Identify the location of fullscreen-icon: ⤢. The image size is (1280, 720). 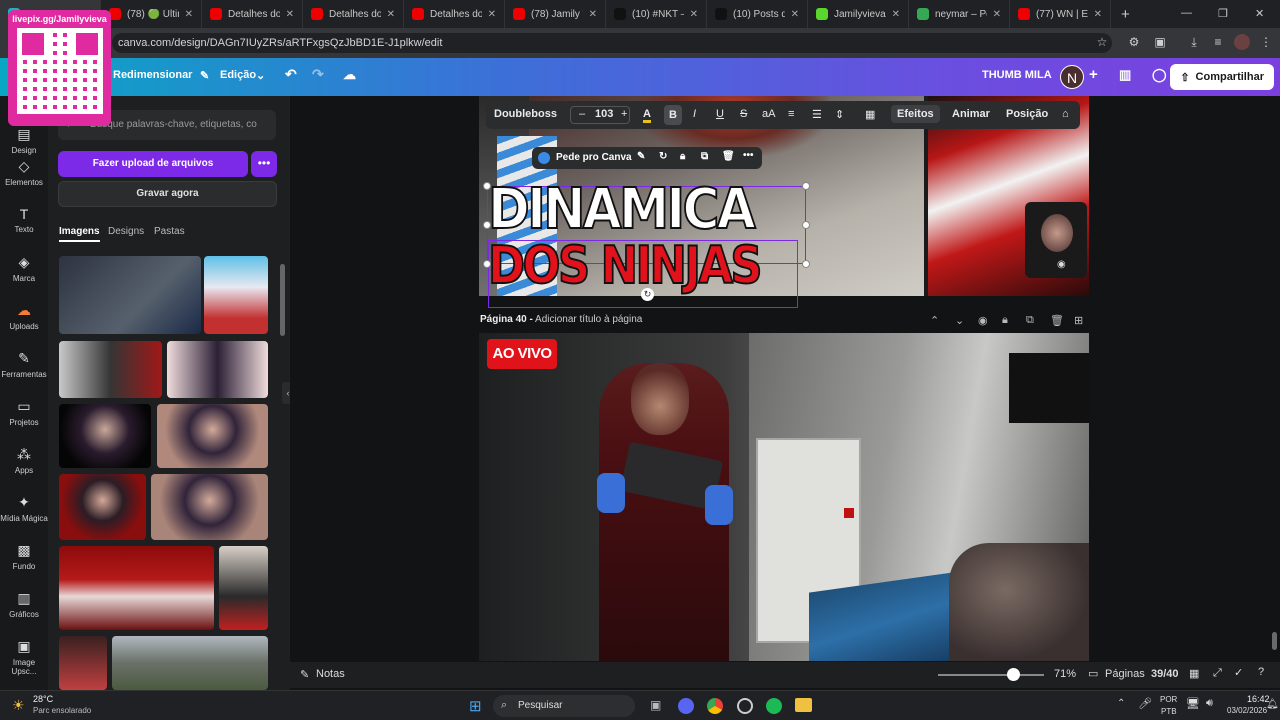
(1217, 673).